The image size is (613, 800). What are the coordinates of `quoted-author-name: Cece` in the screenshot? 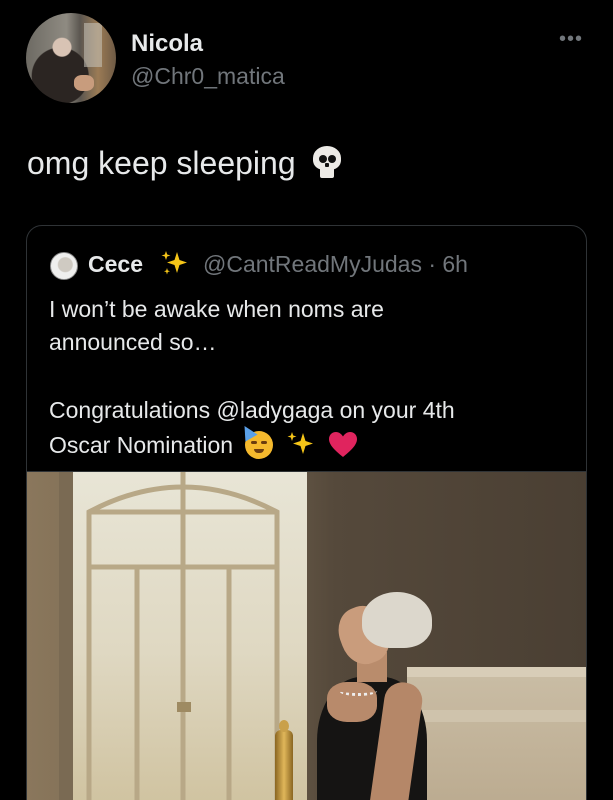 It's located at (115, 264).